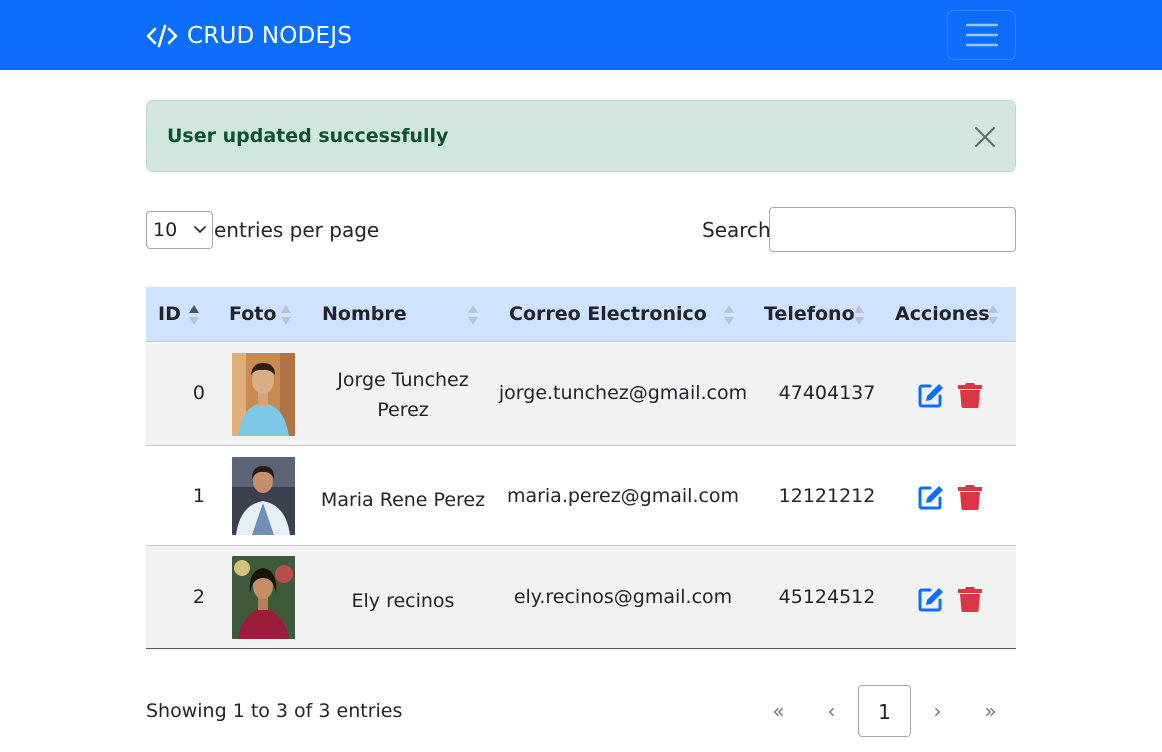  Describe the element at coordinates (297, 230) in the screenshot. I see `entries-per-page-label: entries per page` at that location.